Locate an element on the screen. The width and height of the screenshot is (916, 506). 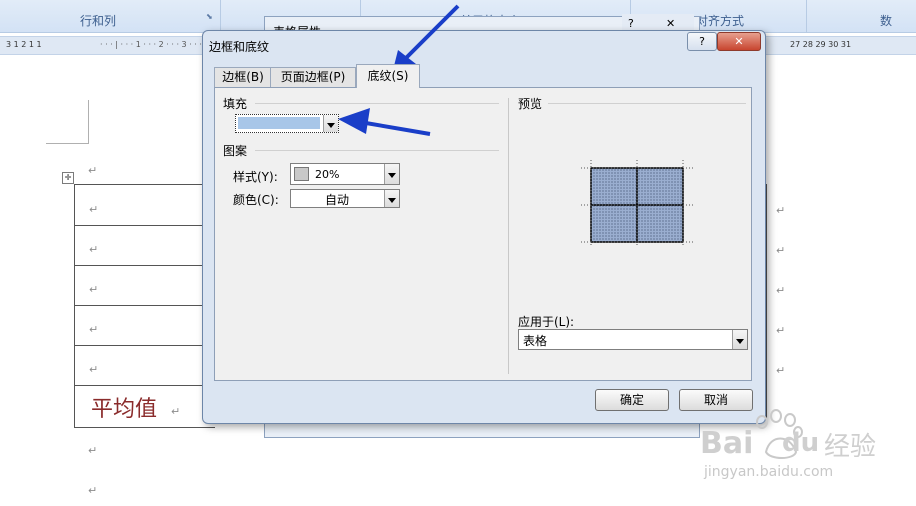
tab-label: 底纹(S) is located at coordinates (388, 76).